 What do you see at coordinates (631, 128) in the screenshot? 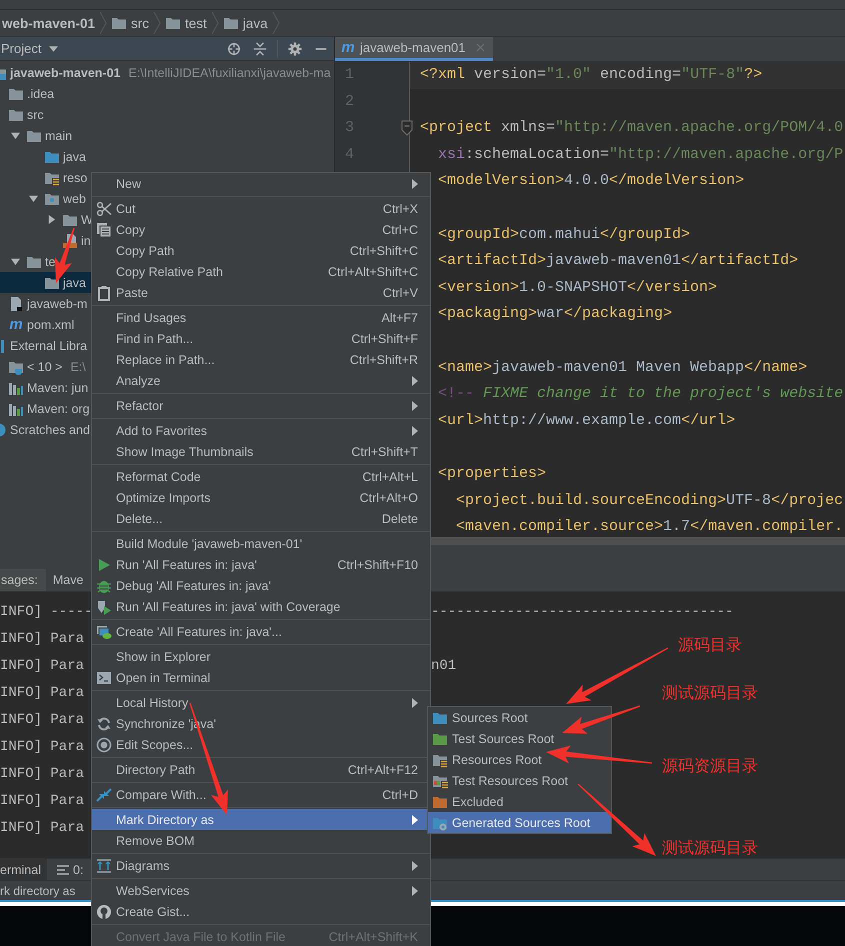
I see `code-line: <project xmlns="http://maven.apache.org/POM/4.0` at bounding box center [631, 128].